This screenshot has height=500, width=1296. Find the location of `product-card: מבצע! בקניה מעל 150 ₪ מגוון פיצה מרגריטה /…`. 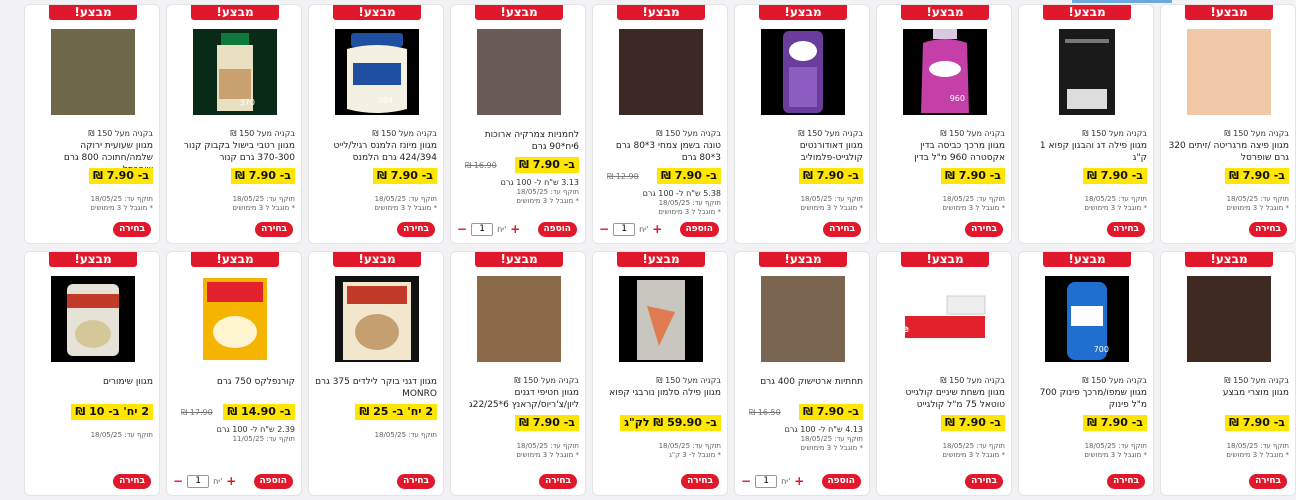

product-card: מבצע! בקניה מעל 150 ₪ מגוון פיצה מרגריטה /… is located at coordinates (1228, 124).